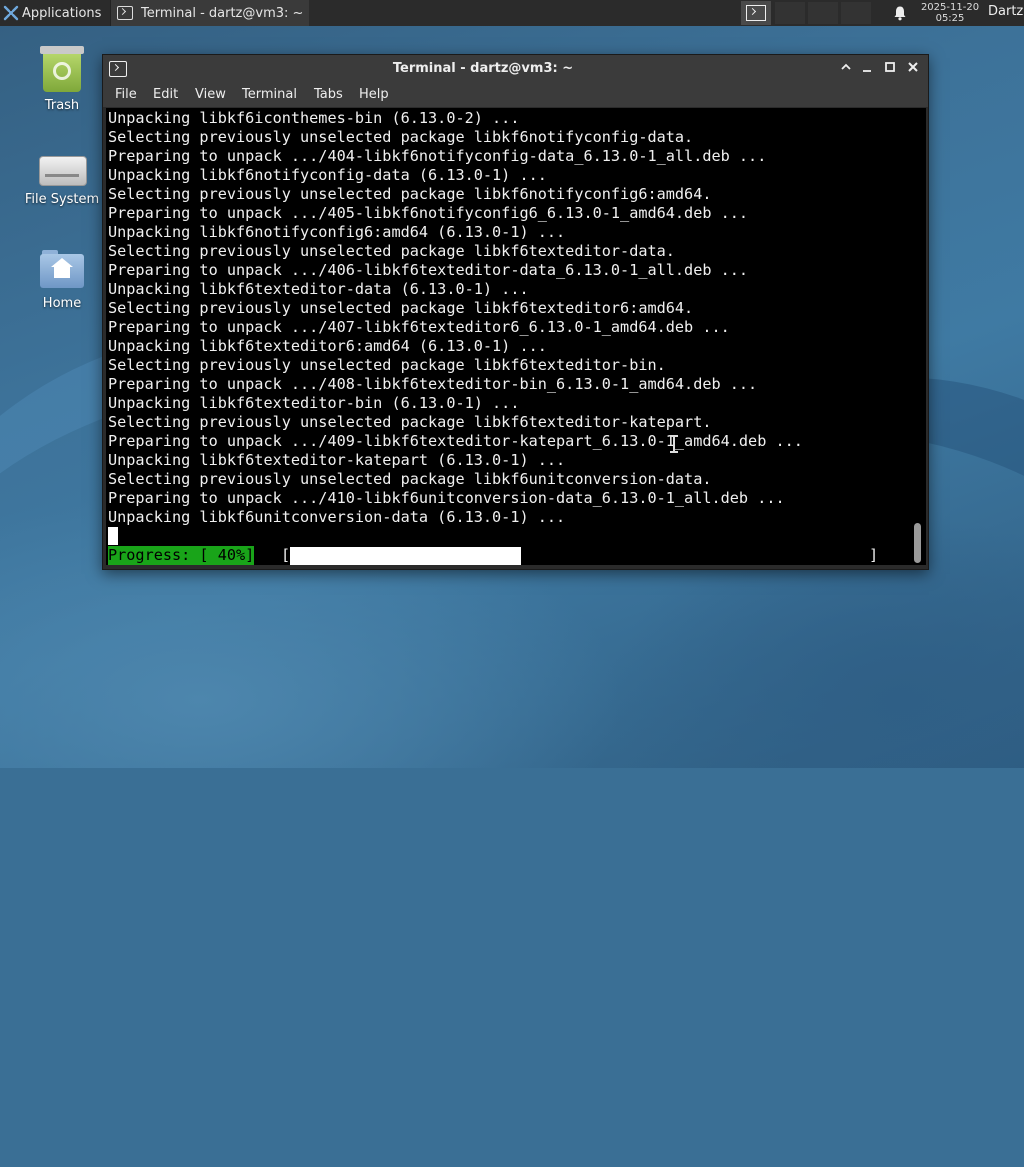 The width and height of the screenshot is (1024, 1167). I want to click on workspace-3-button, so click(823, 13).